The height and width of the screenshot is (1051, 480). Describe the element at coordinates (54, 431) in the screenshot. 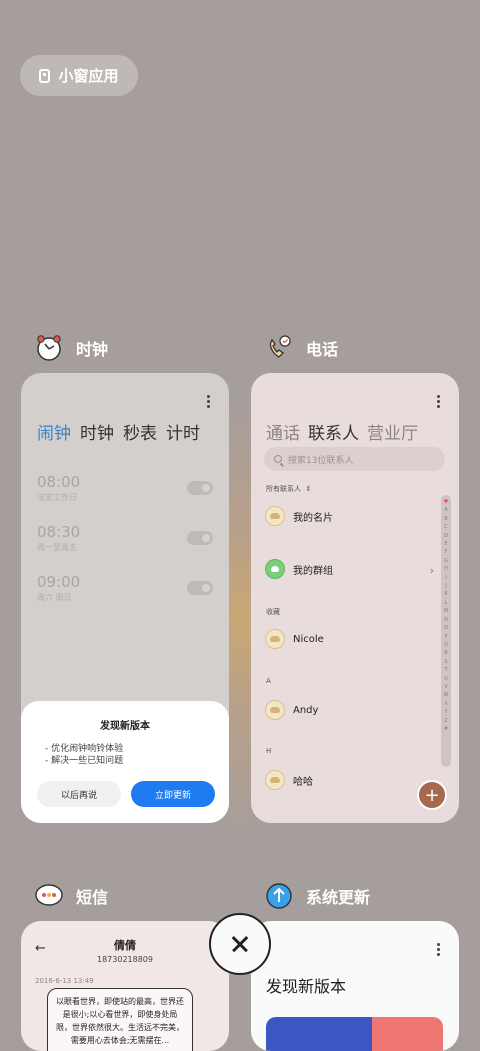

I see `tab-alarm: 闹钟` at that location.